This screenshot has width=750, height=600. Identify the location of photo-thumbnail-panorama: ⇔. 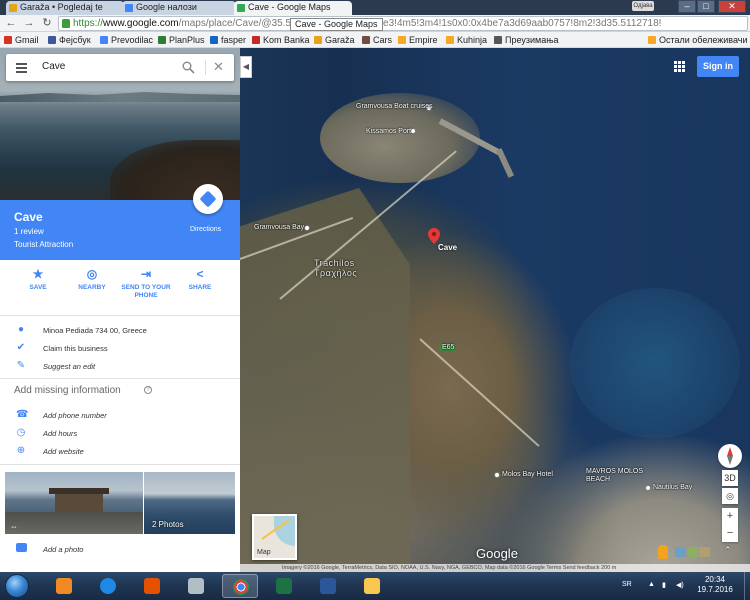
(74, 503).